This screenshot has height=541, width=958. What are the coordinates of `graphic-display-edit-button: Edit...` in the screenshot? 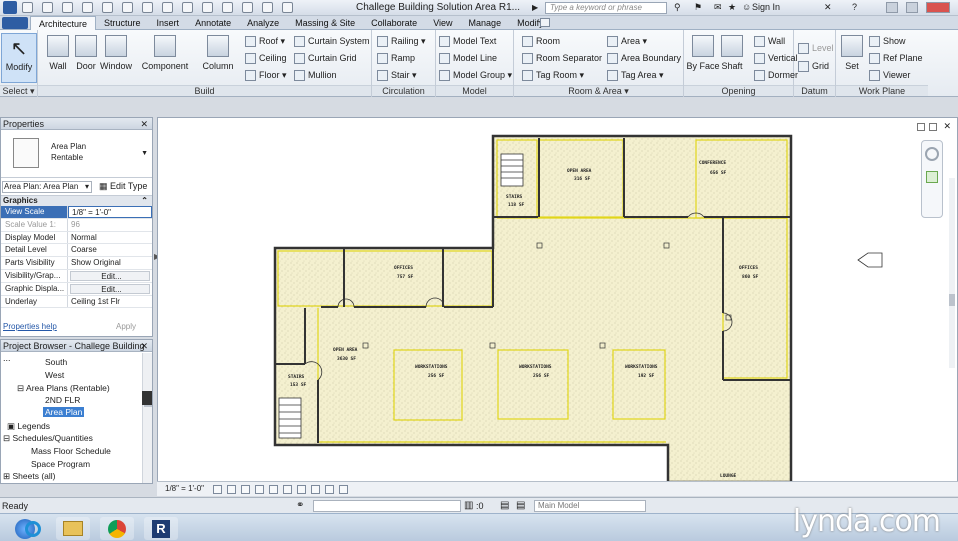 It's located at (110, 288).